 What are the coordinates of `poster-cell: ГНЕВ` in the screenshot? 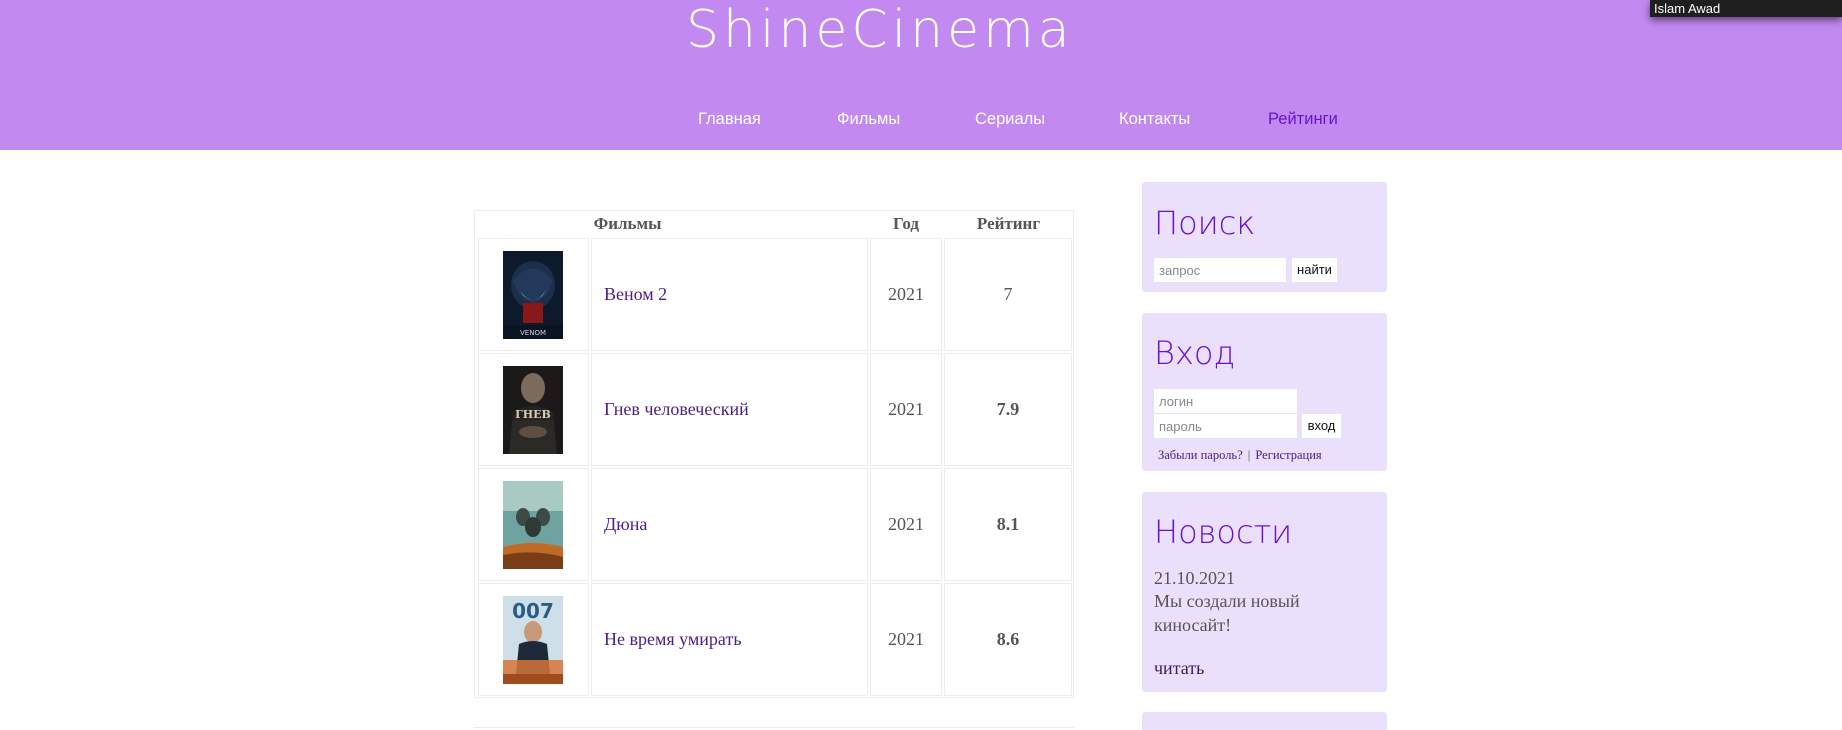 It's located at (533, 409).